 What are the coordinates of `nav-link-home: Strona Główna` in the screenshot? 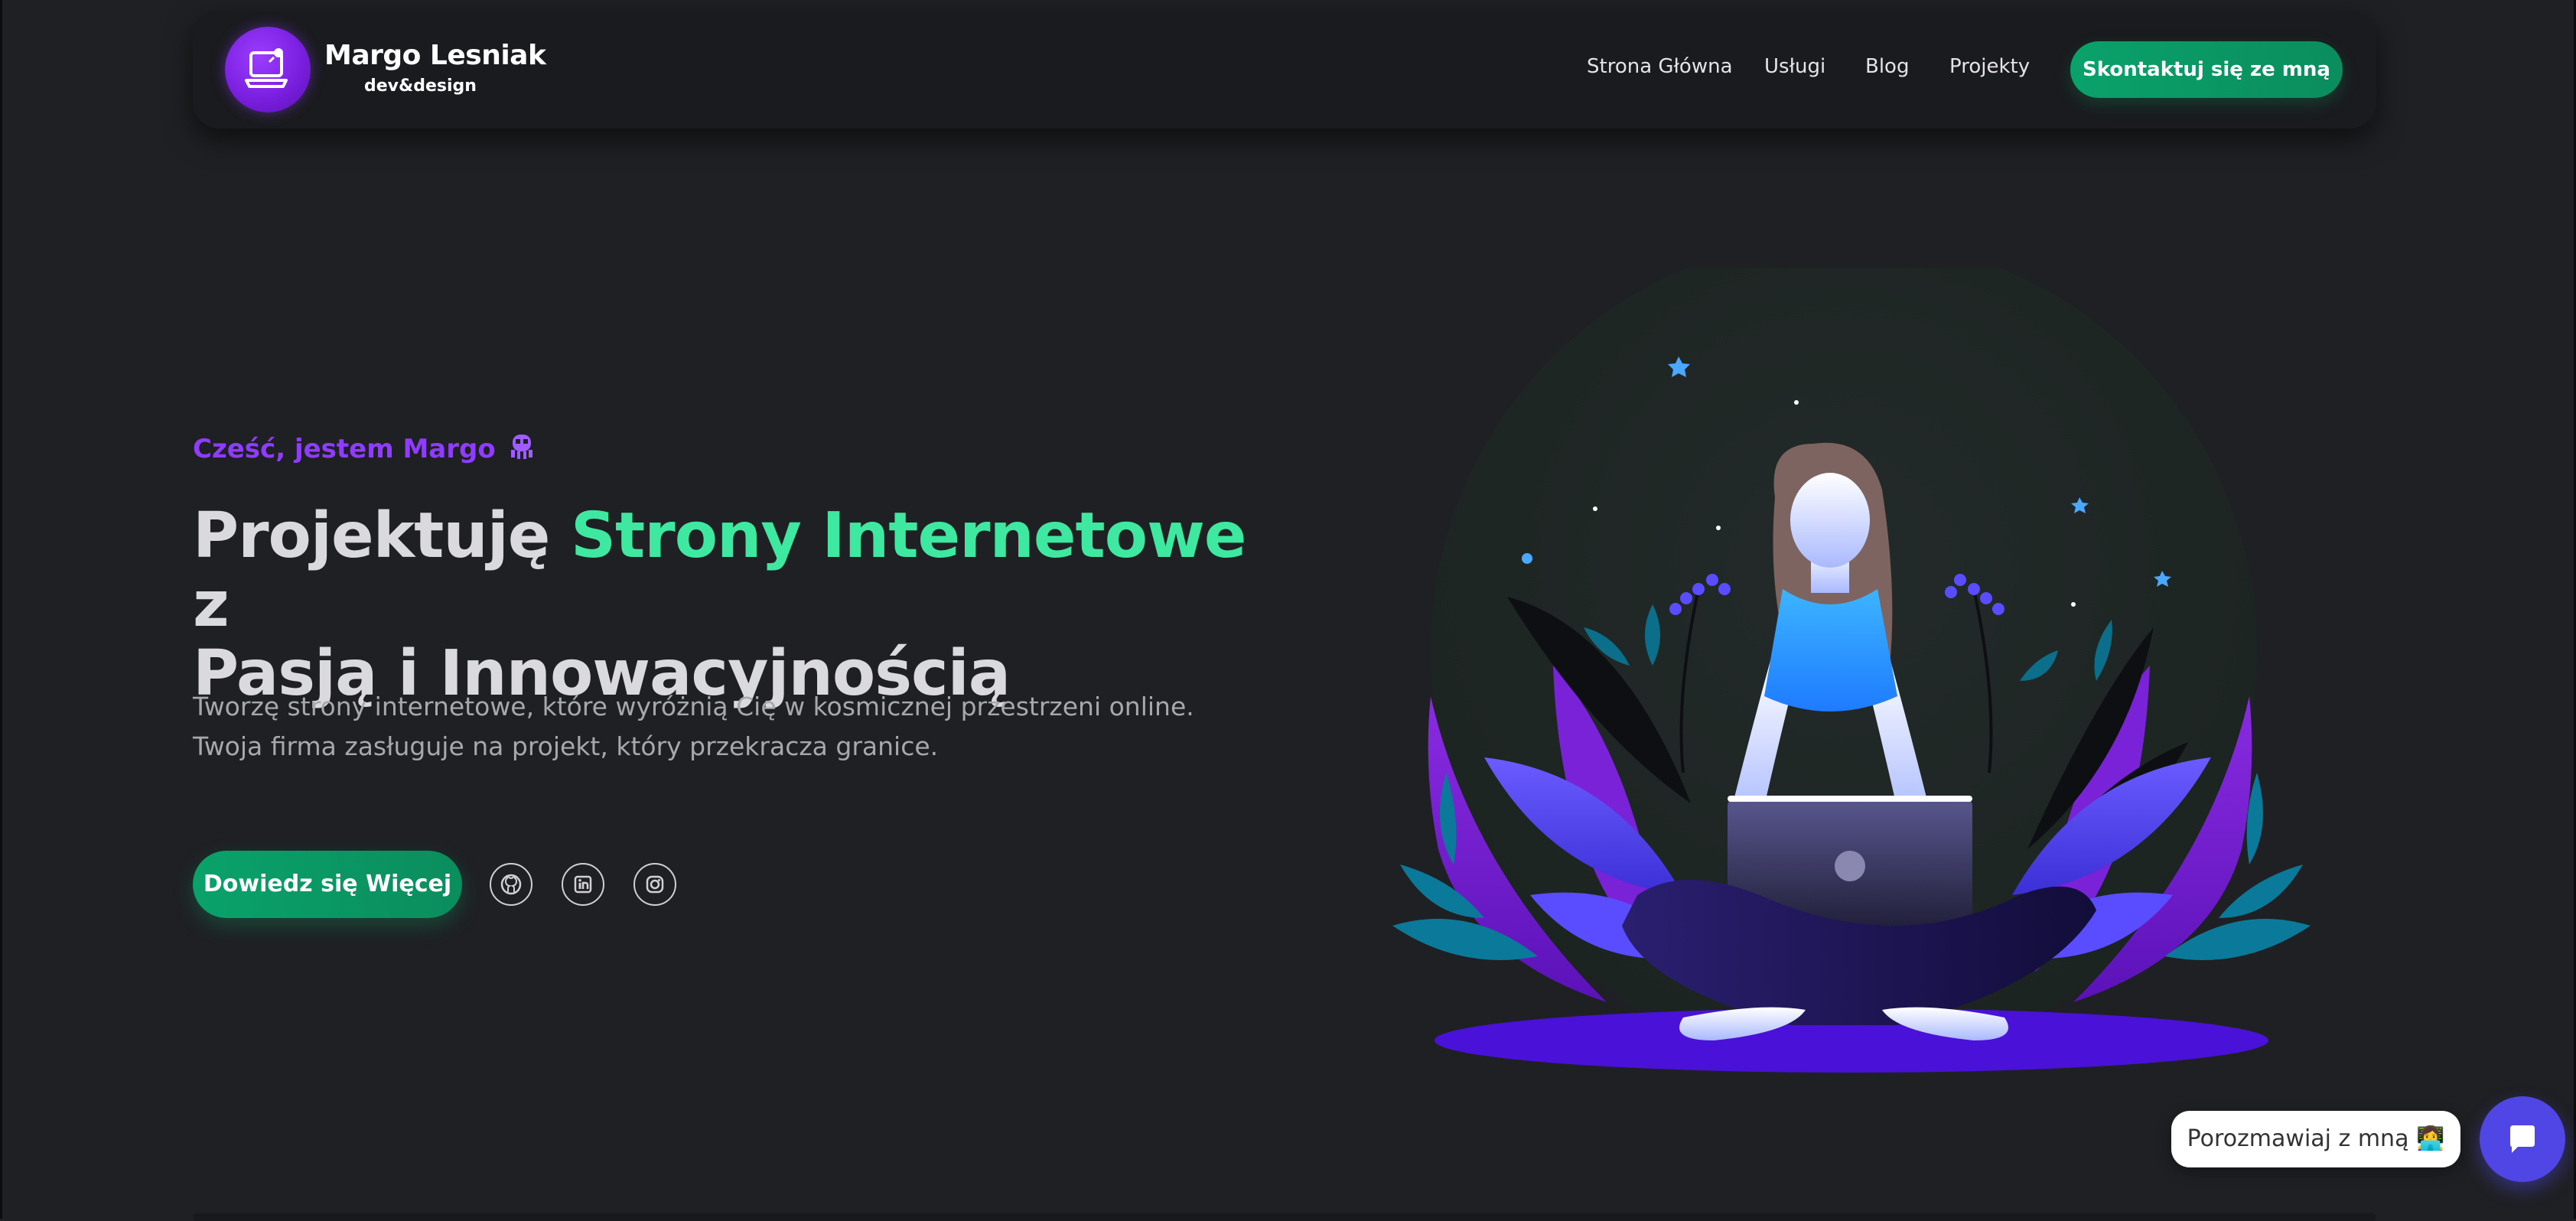 It's located at (1660, 66).